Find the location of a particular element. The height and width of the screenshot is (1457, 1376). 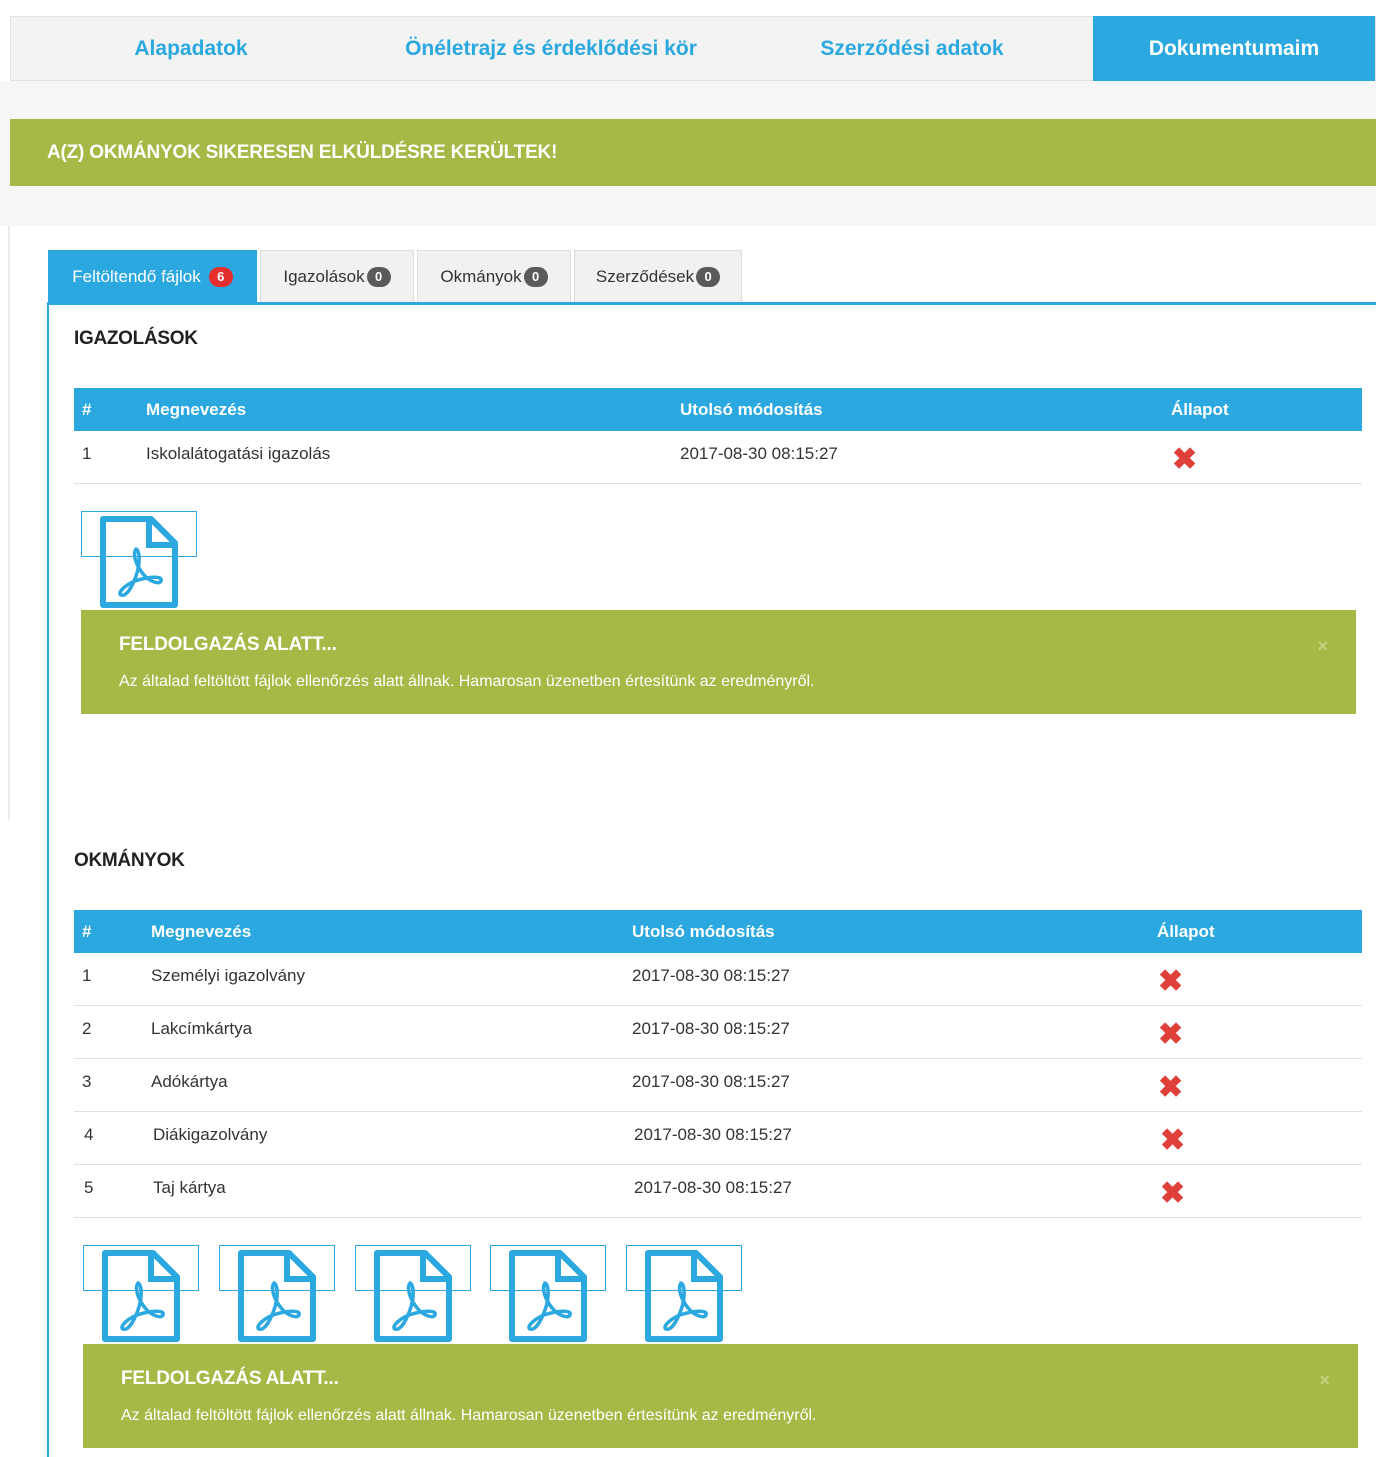

nav-oneletrajz: Önéletrajz és érdeklődési kör is located at coordinates (551, 48).